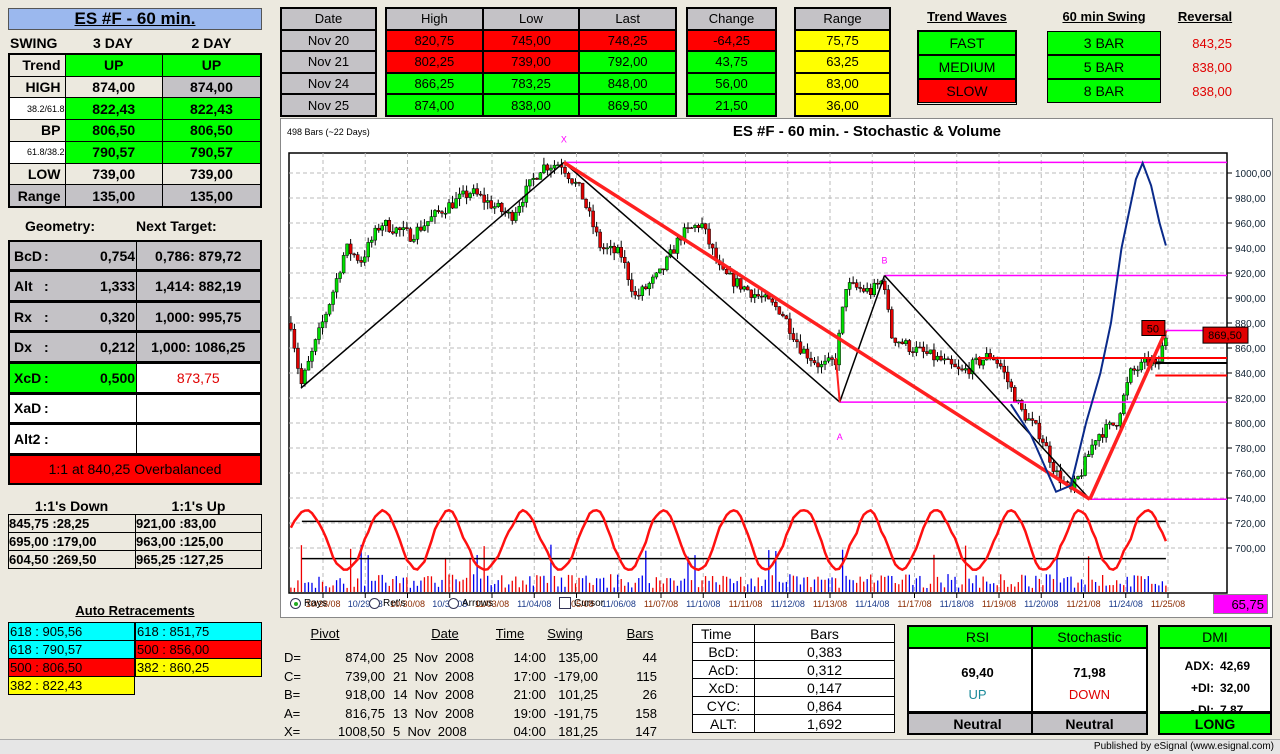 Image resolution: width=1280 pixels, height=754 pixels. I want to click on daily-change-cell: 43,75, so click(731, 62).